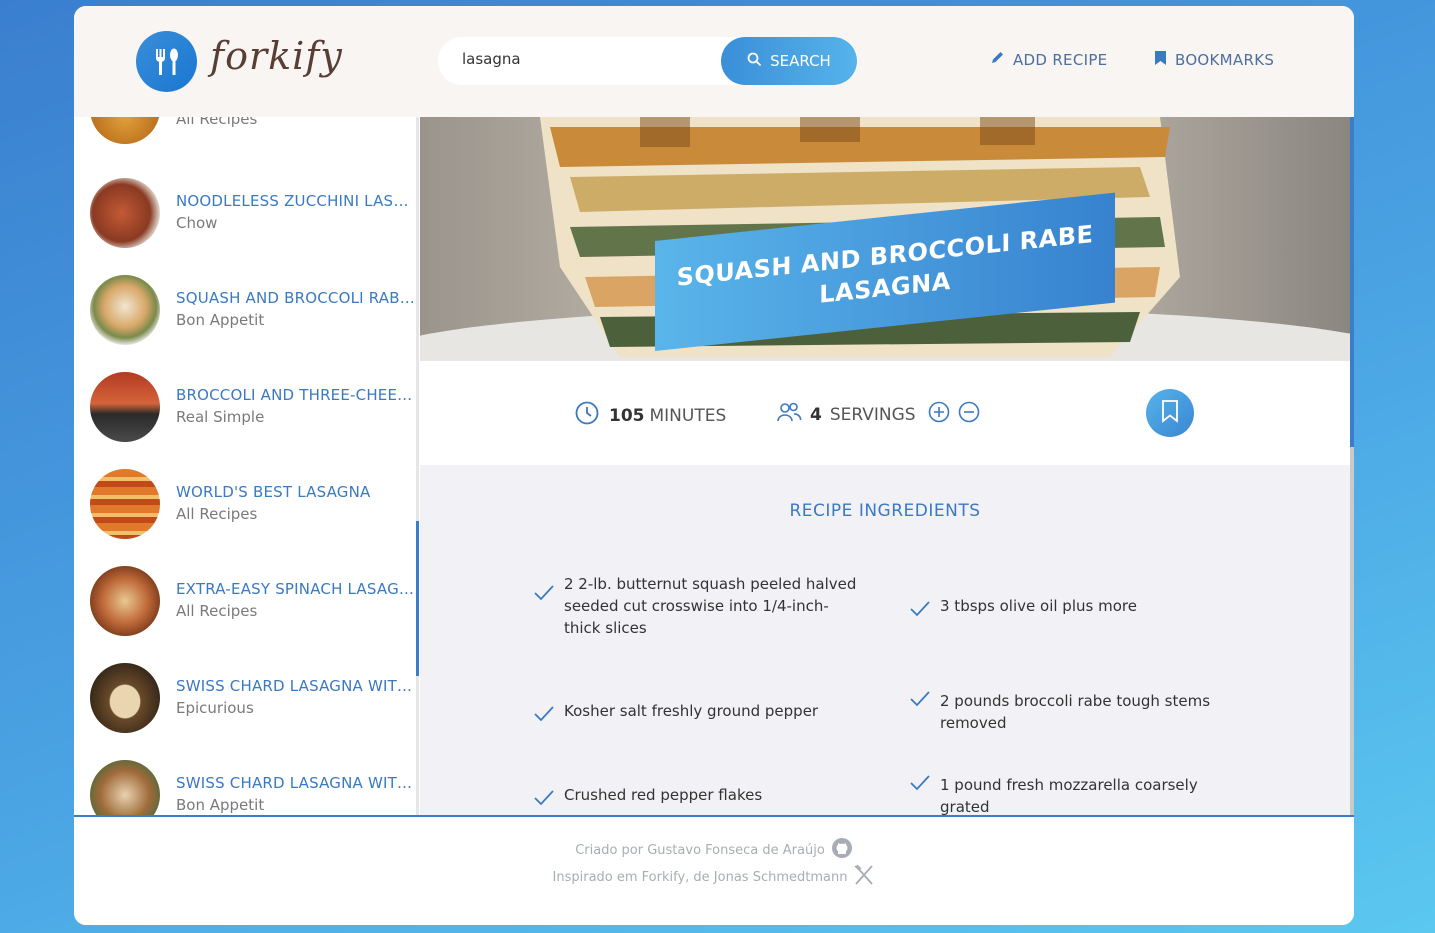 This screenshot has height=933, width=1435. I want to click on results-scrollbar, so click(417, 466).